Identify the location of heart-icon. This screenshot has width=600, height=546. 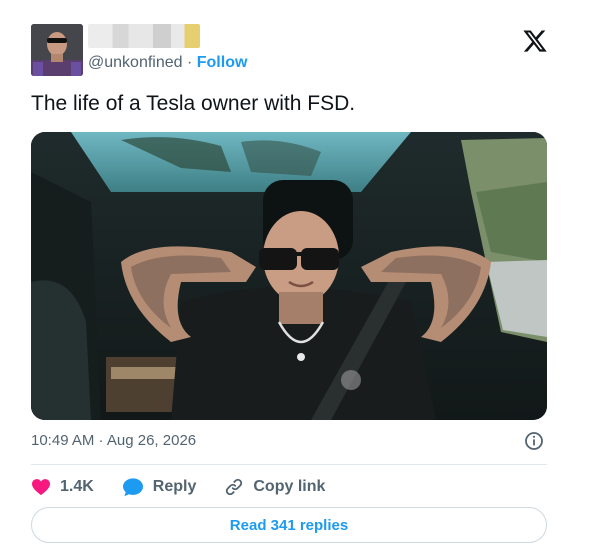
(41, 487).